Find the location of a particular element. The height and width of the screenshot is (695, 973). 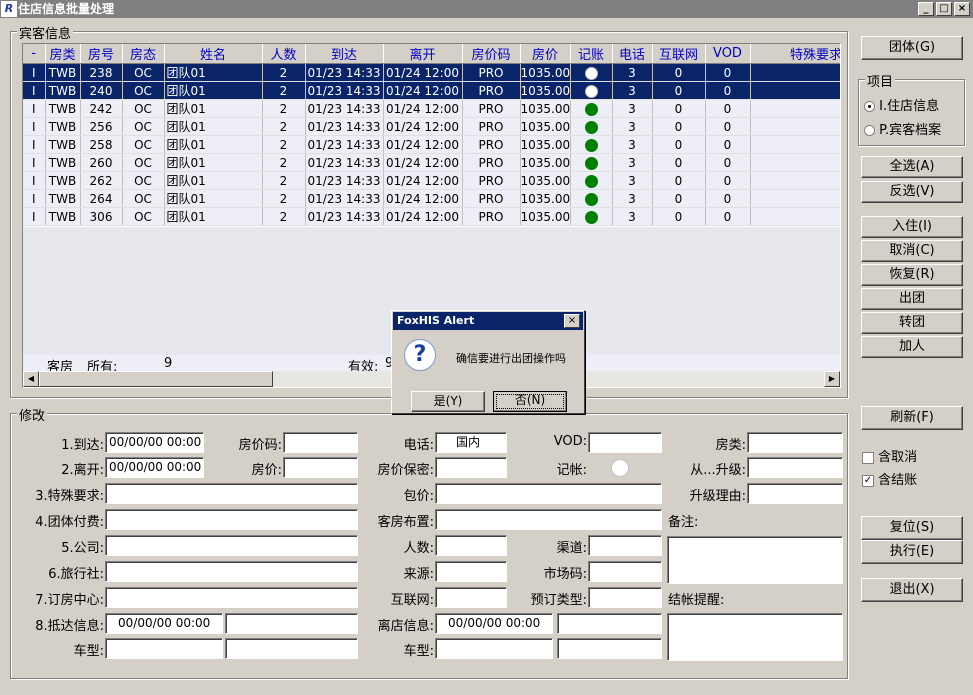

refresh-button: 刷新(F) is located at coordinates (912, 418).